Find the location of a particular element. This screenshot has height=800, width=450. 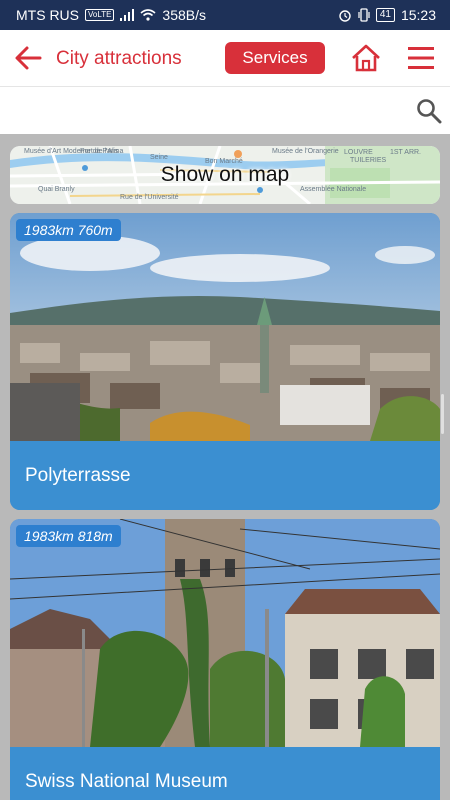

card-footer: Swiss National Museum is located at coordinates (225, 773).